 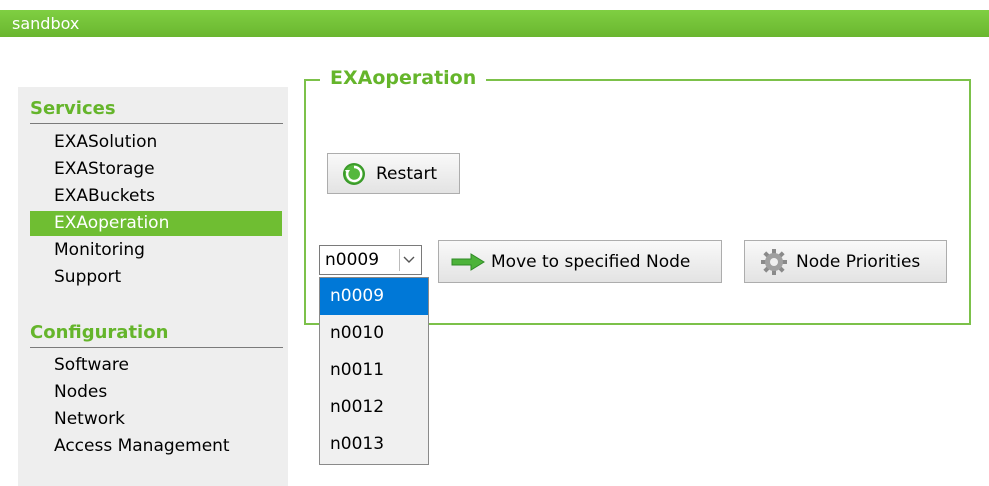 What do you see at coordinates (858, 261) in the screenshot?
I see `priorities-label: Node Priorities` at bounding box center [858, 261].